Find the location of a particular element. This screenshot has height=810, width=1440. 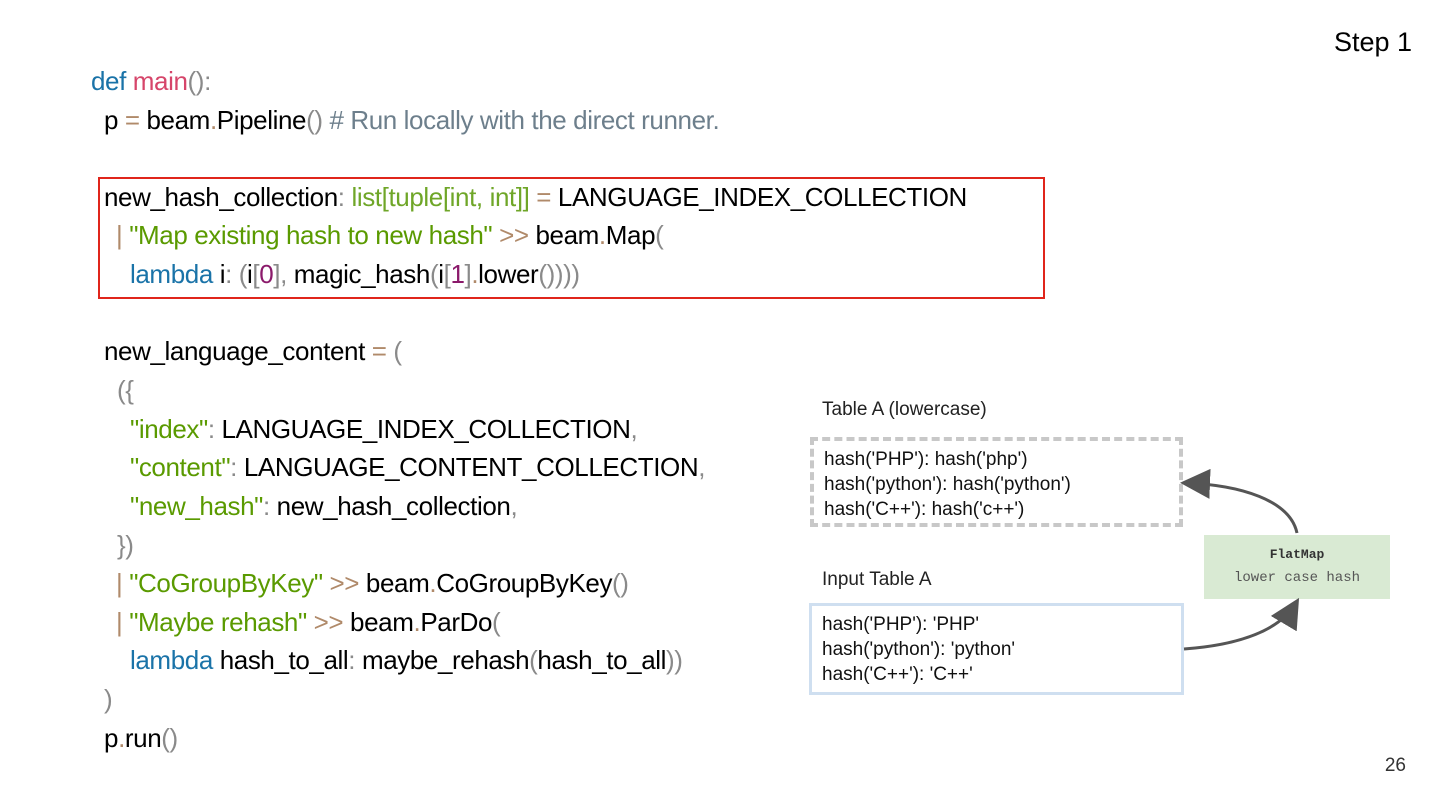

arrow-to-lowercase-table is located at coordinates (1239, 501).